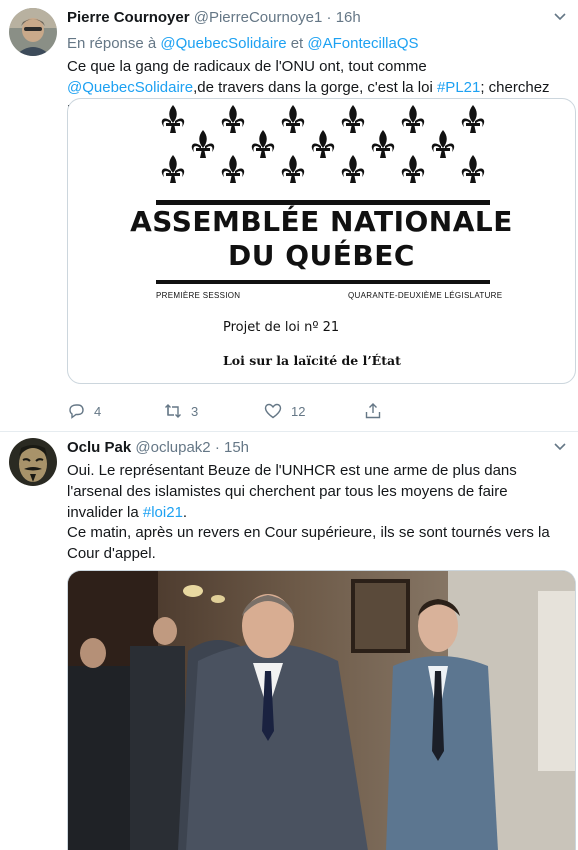 This screenshot has height=850, width=578. What do you see at coordinates (298, 411) in the screenshot?
I see `like-count: 12` at bounding box center [298, 411].